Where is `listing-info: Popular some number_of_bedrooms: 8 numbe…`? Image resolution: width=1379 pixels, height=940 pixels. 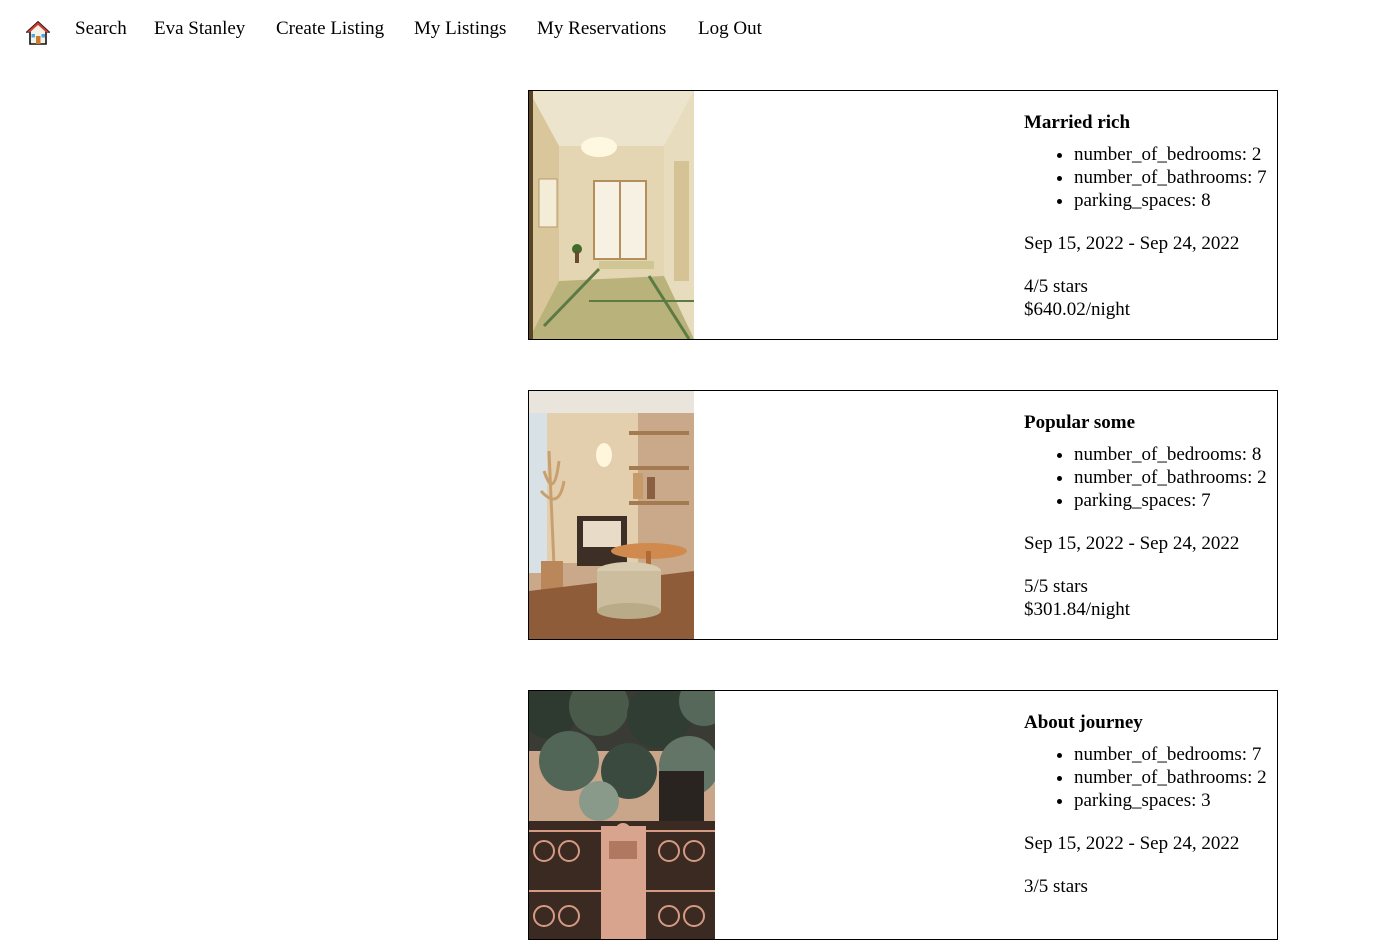
listing-info: Popular some number_of_bedrooms: 8 numbe… is located at coordinates (1150, 516).